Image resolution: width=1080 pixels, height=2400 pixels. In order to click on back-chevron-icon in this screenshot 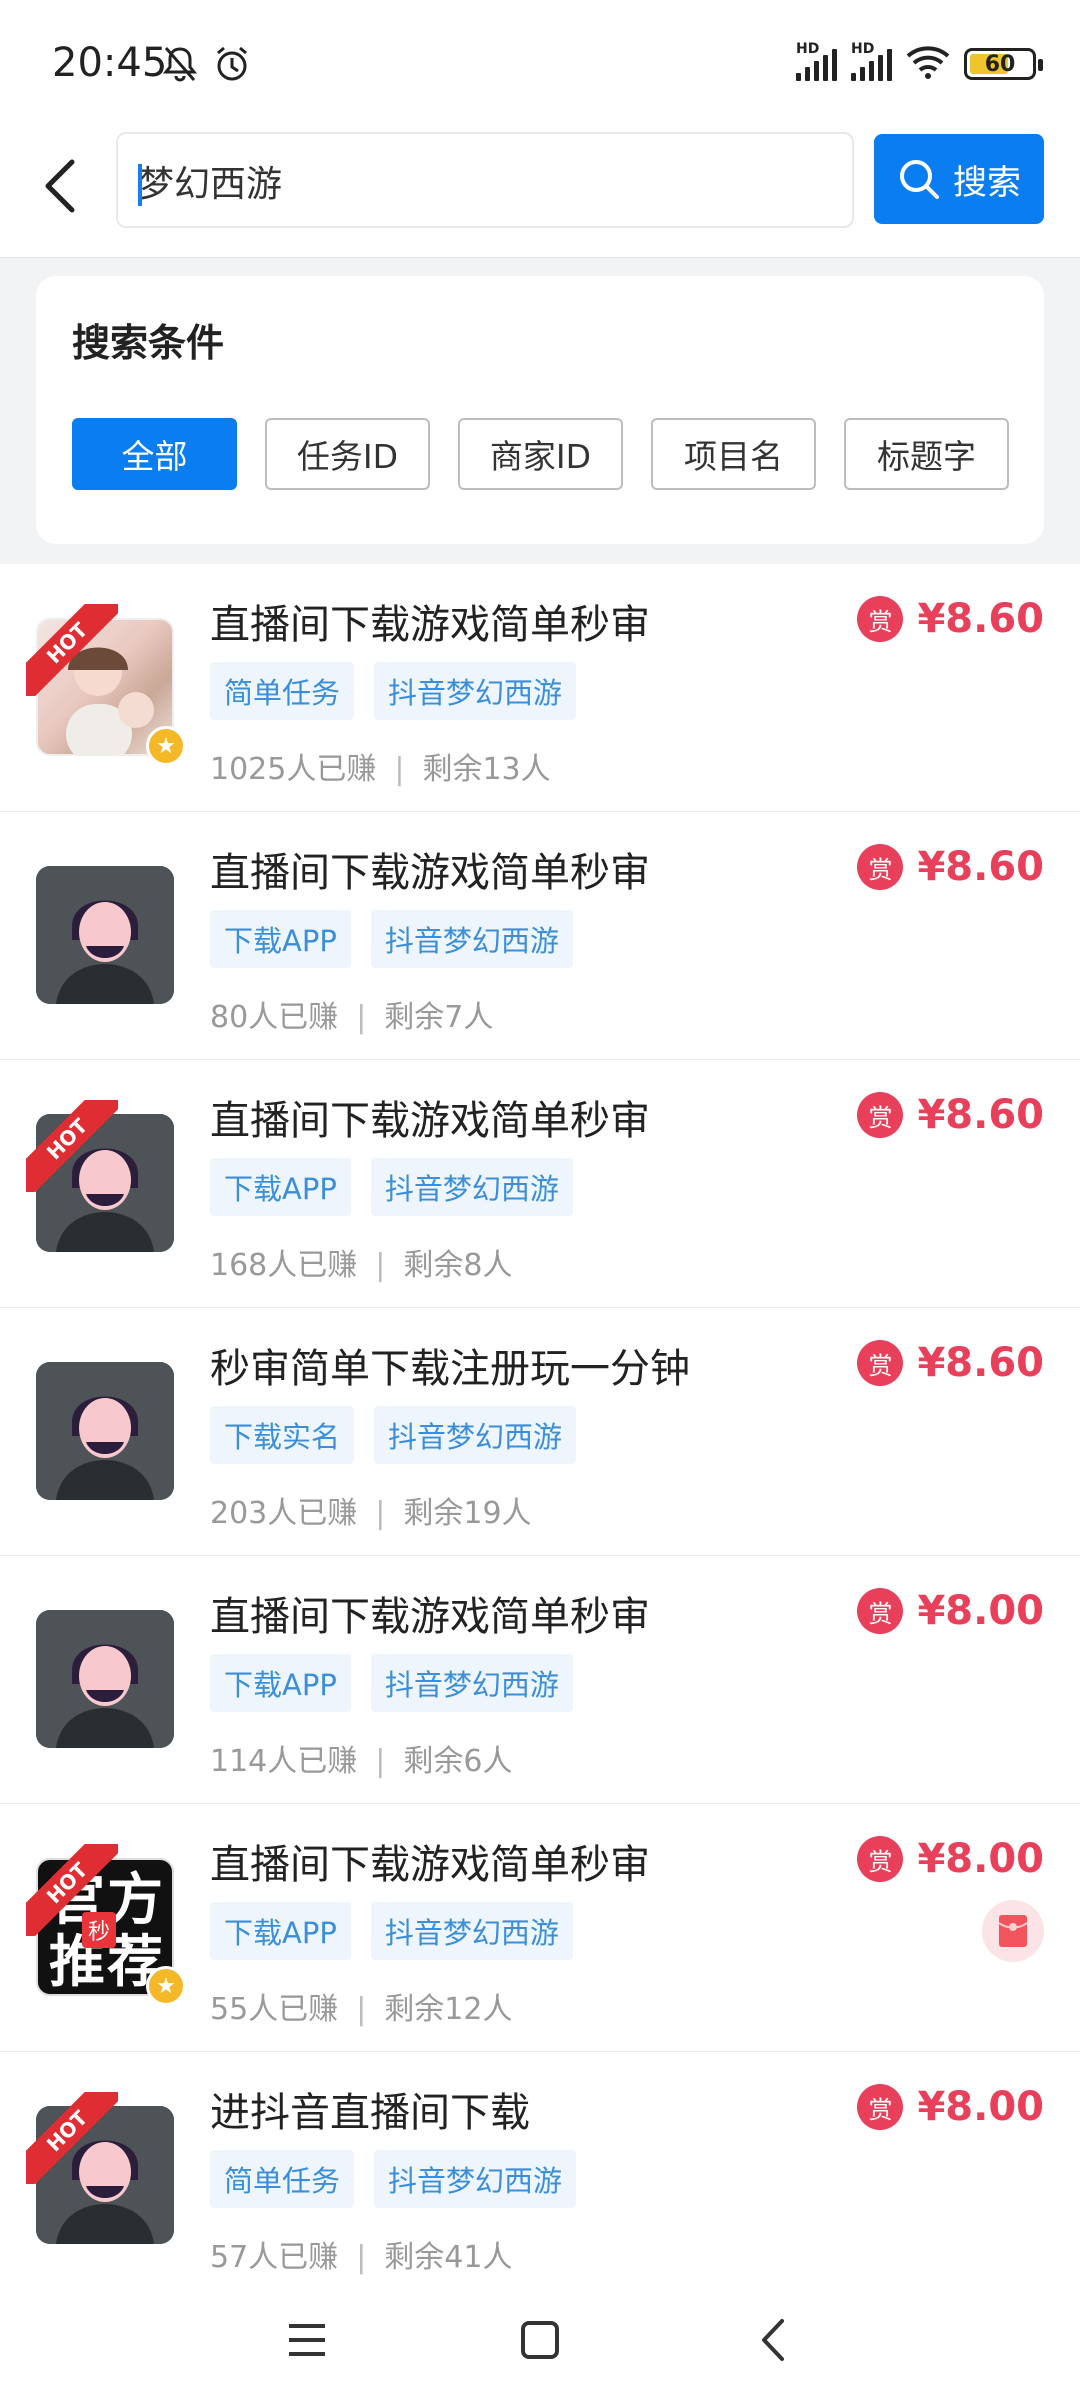, I will do `click(773, 2340)`.